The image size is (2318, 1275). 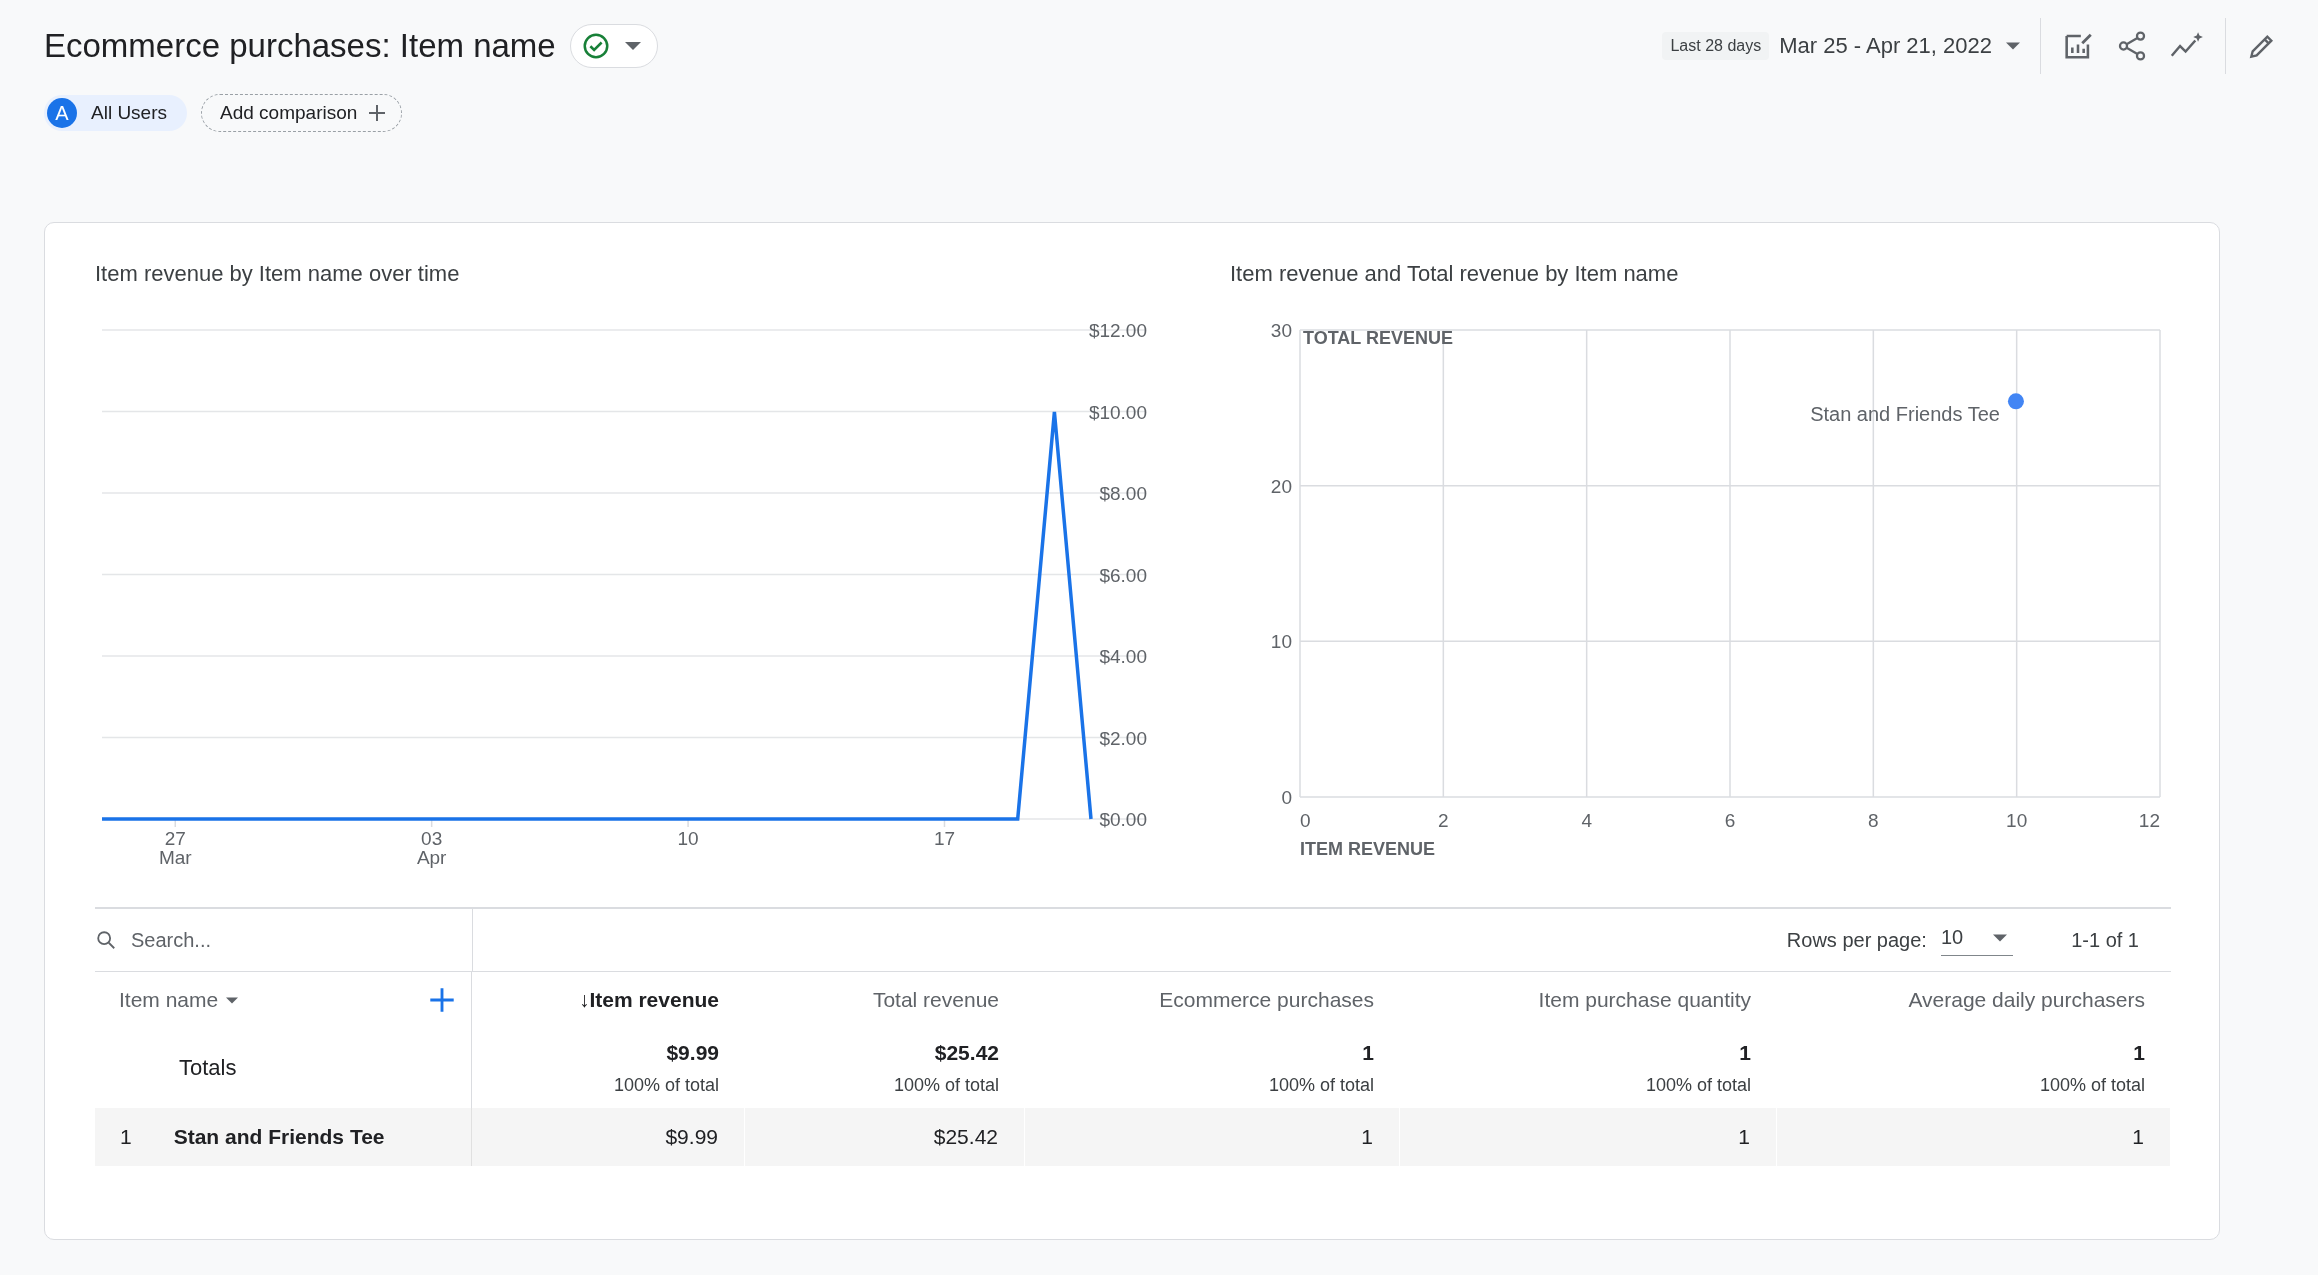 I want to click on y-axis-label: $10.00, so click(x=1117, y=412).